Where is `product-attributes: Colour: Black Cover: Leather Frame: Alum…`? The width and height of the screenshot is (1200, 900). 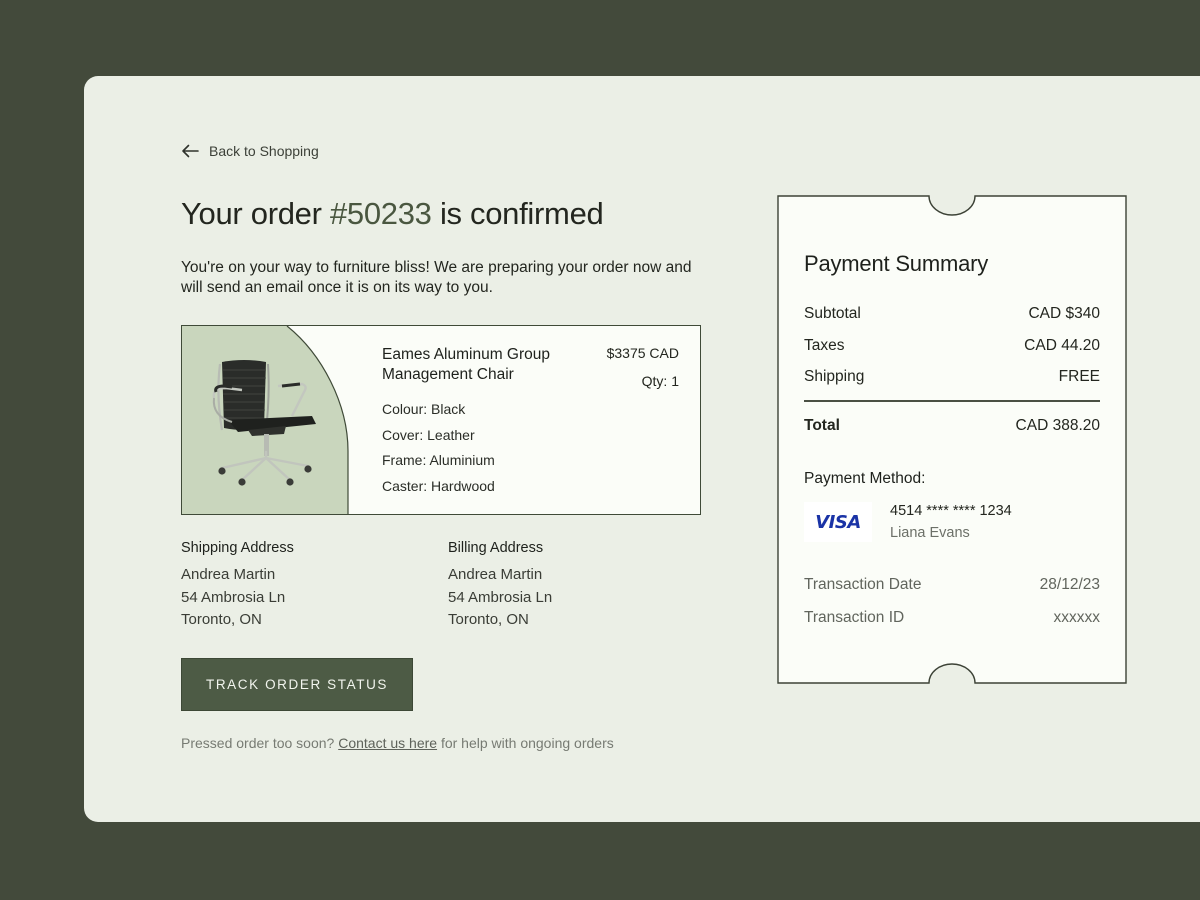 product-attributes: Colour: Black Cover: Leather Frame: Alum… is located at coordinates (438, 452).